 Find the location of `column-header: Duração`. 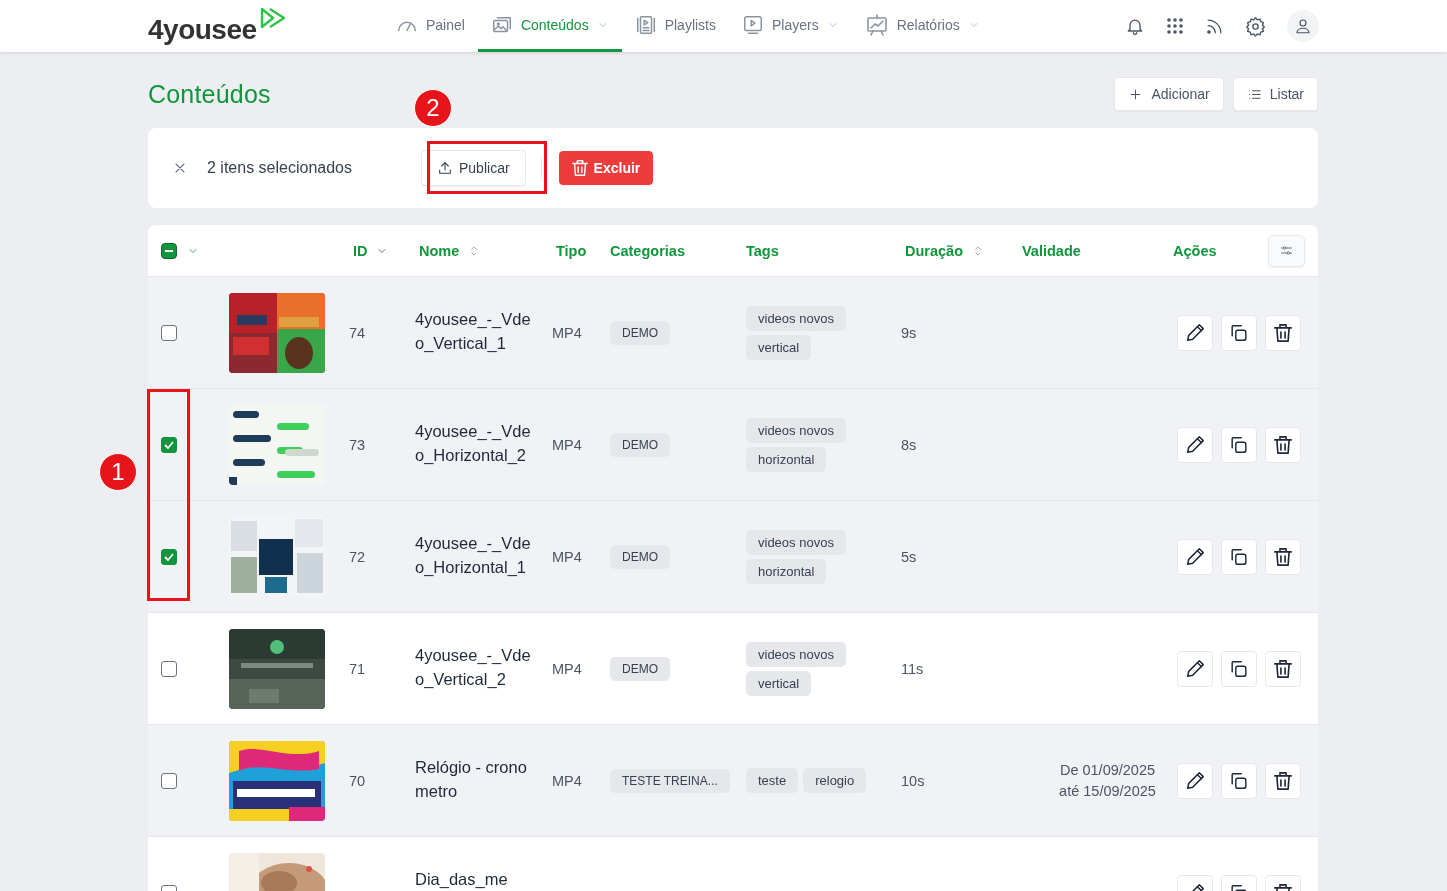

column-header: Duração is located at coordinates (934, 250).